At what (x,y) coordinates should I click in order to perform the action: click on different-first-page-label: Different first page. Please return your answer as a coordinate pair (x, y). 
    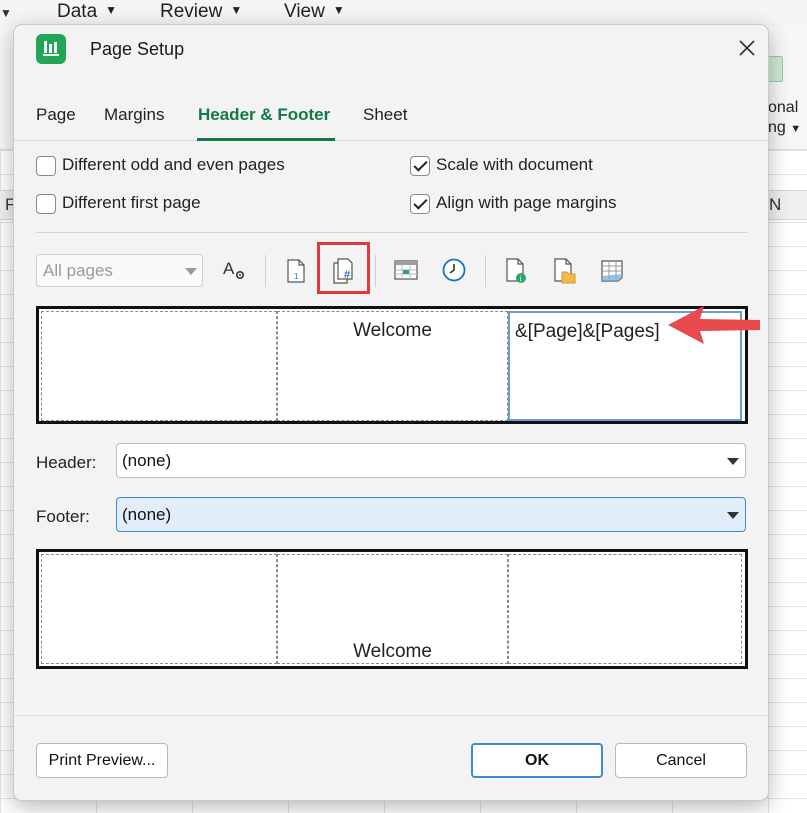
    Looking at the image, I should click on (131, 202).